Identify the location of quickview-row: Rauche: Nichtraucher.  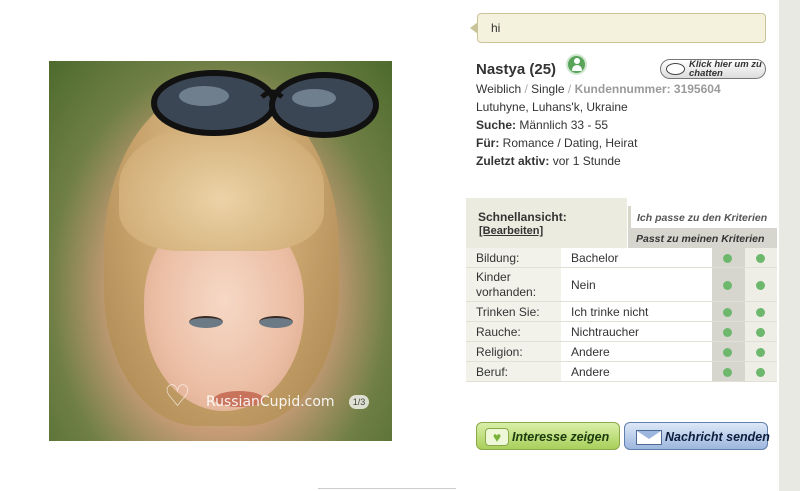
(621, 332).